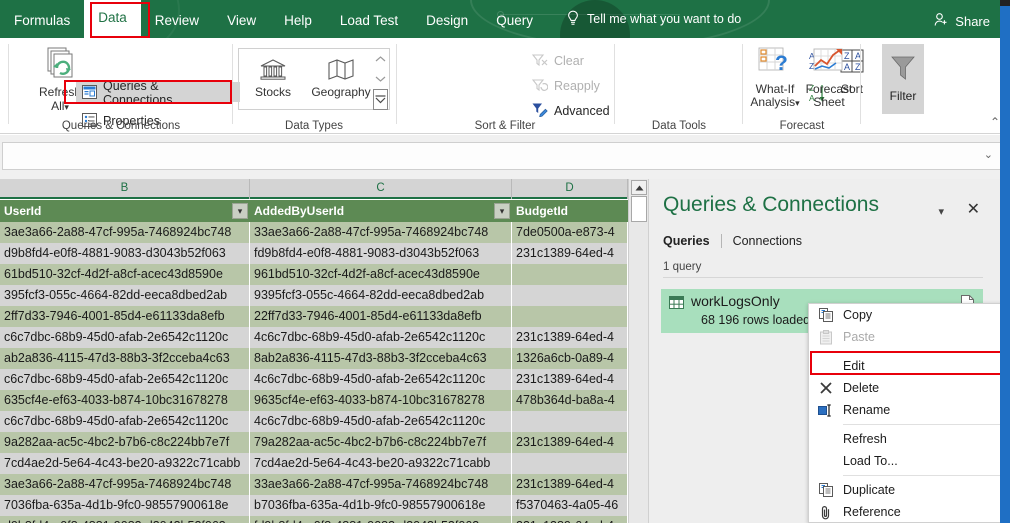 The width and height of the screenshot is (1010, 523). Describe the element at coordinates (66, 107) in the screenshot. I see `refresh-all-caret-icon: ▾` at that location.